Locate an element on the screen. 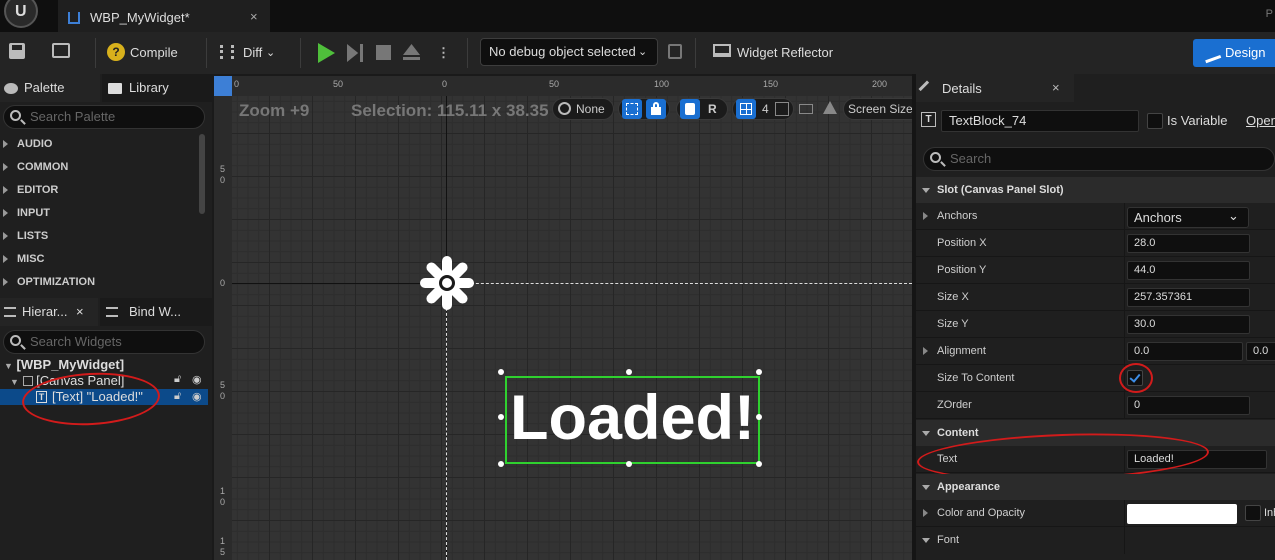  grid-snap-group: 4 is located at coordinates (763, 109).